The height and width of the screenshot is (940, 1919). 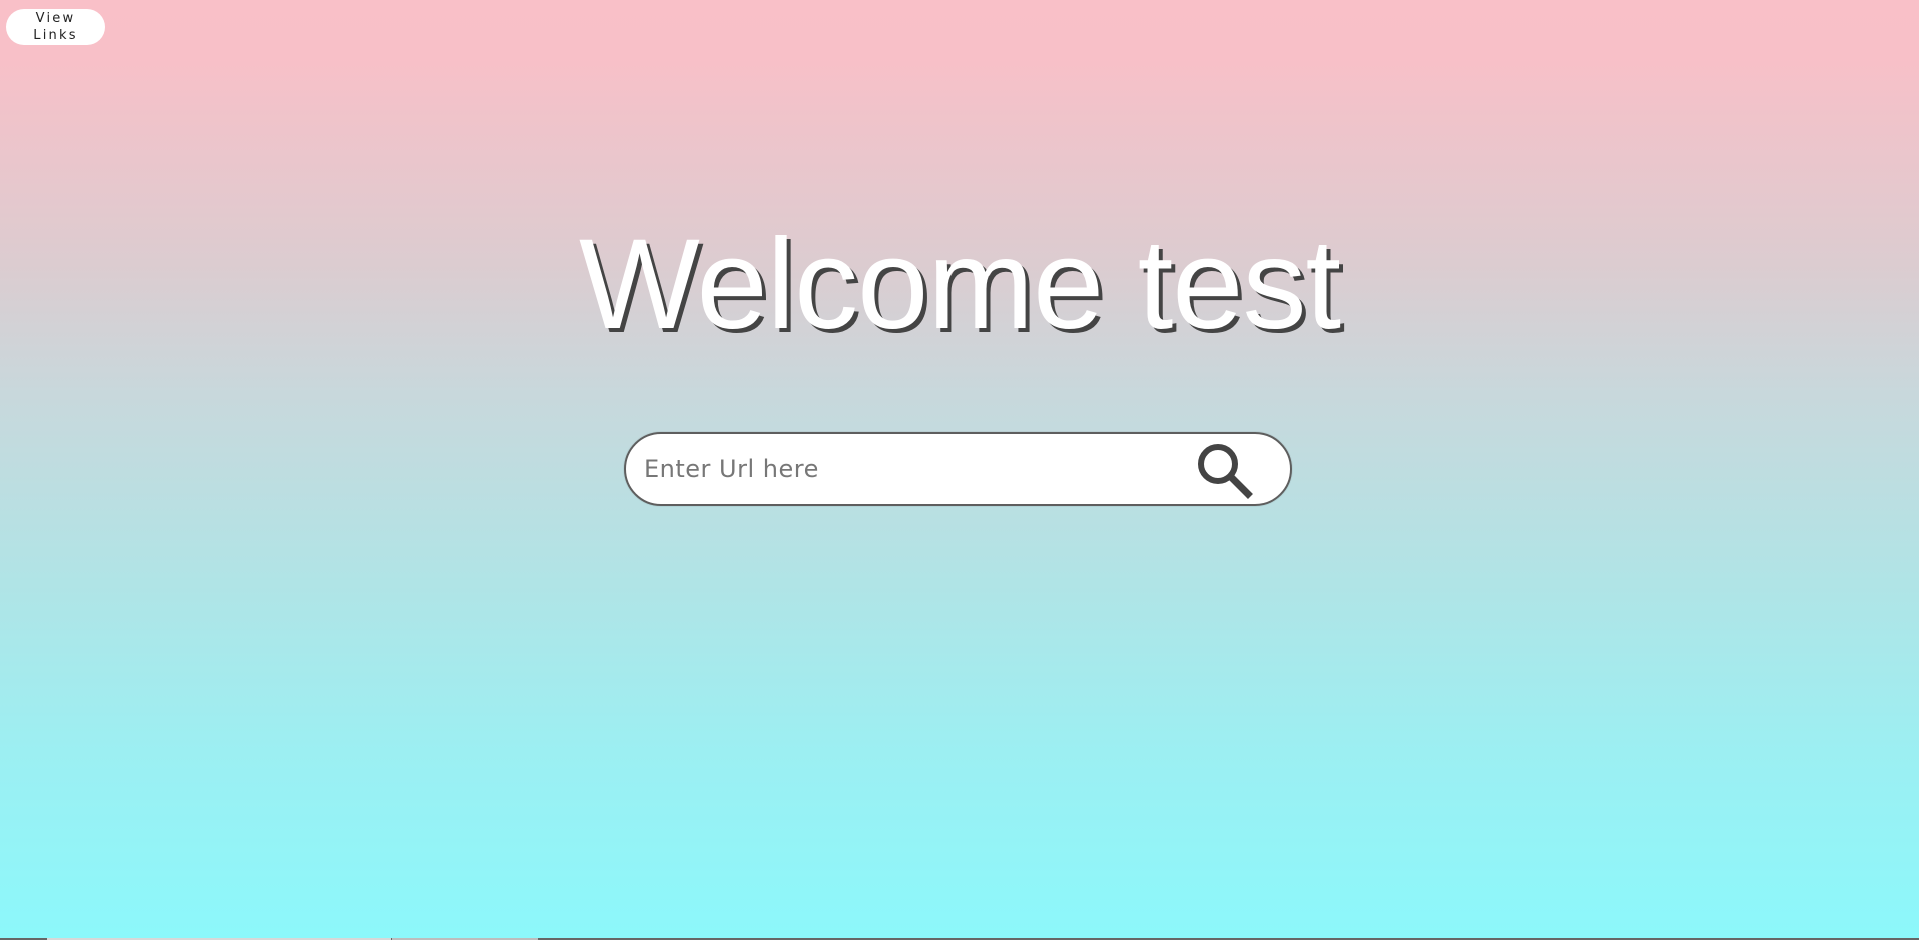 I want to click on search-bar, so click(x=958, y=469).